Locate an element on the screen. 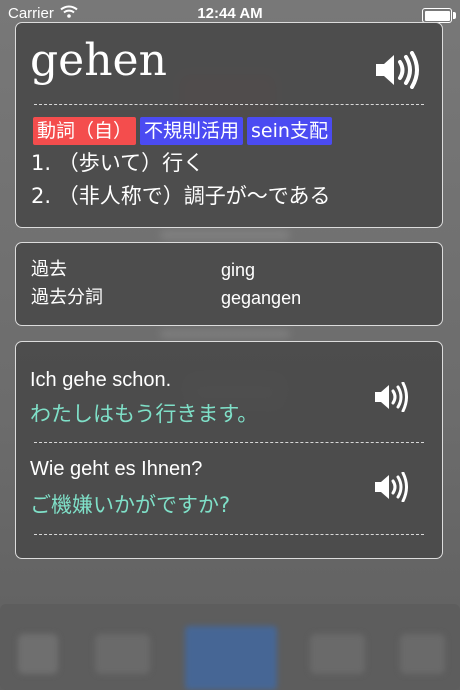 The image size is (460, 690). example-2-german: Wie geht es Ihnen? is located at coordinates (116, 469).